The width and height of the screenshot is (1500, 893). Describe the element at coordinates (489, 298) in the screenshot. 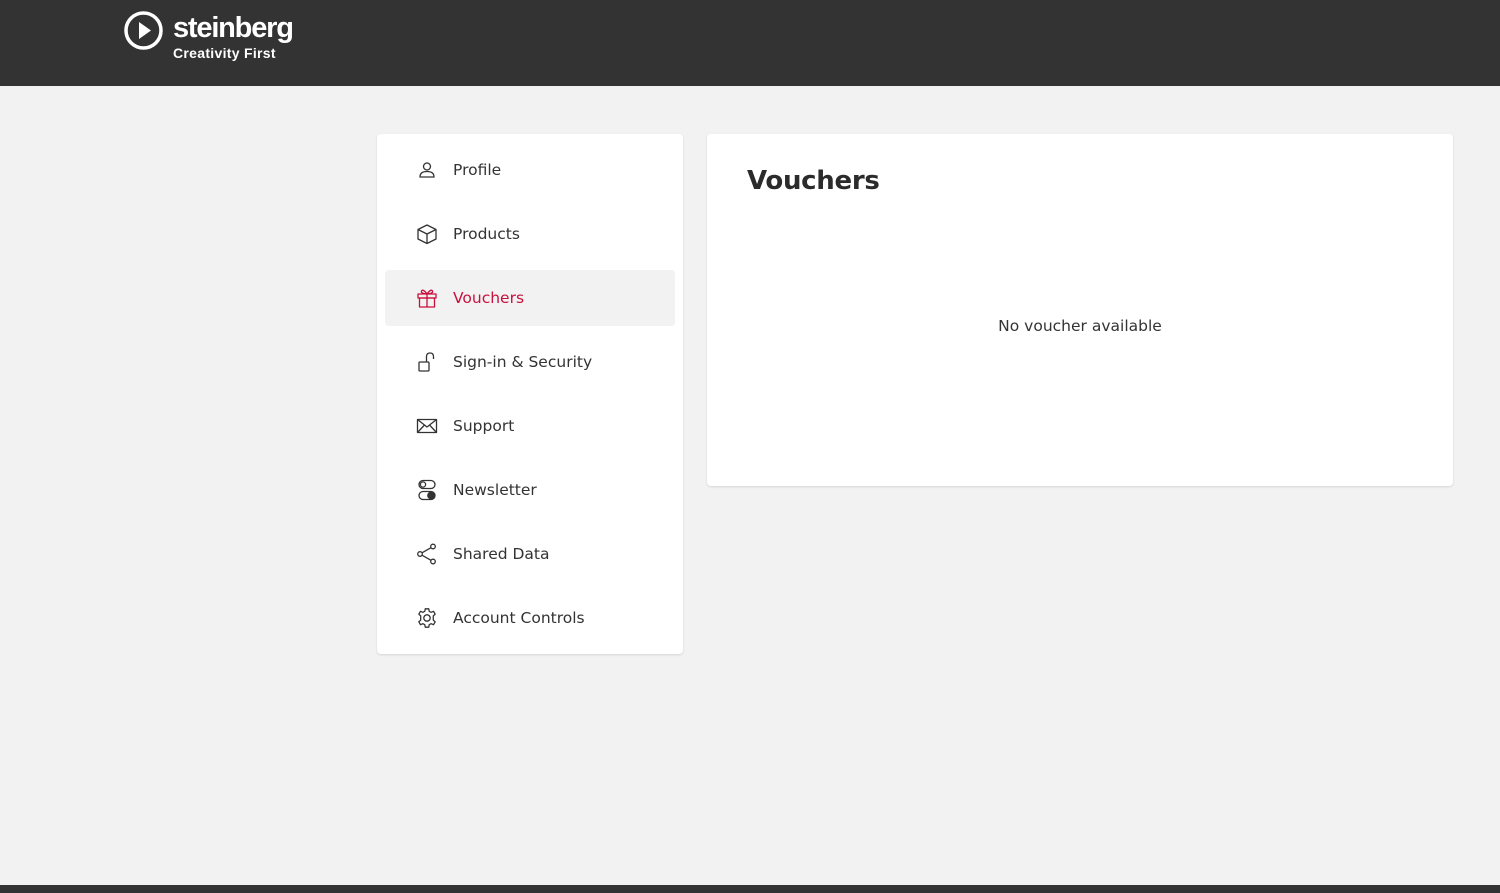

I see `sidebar-item-label: Vouchers` at that location.